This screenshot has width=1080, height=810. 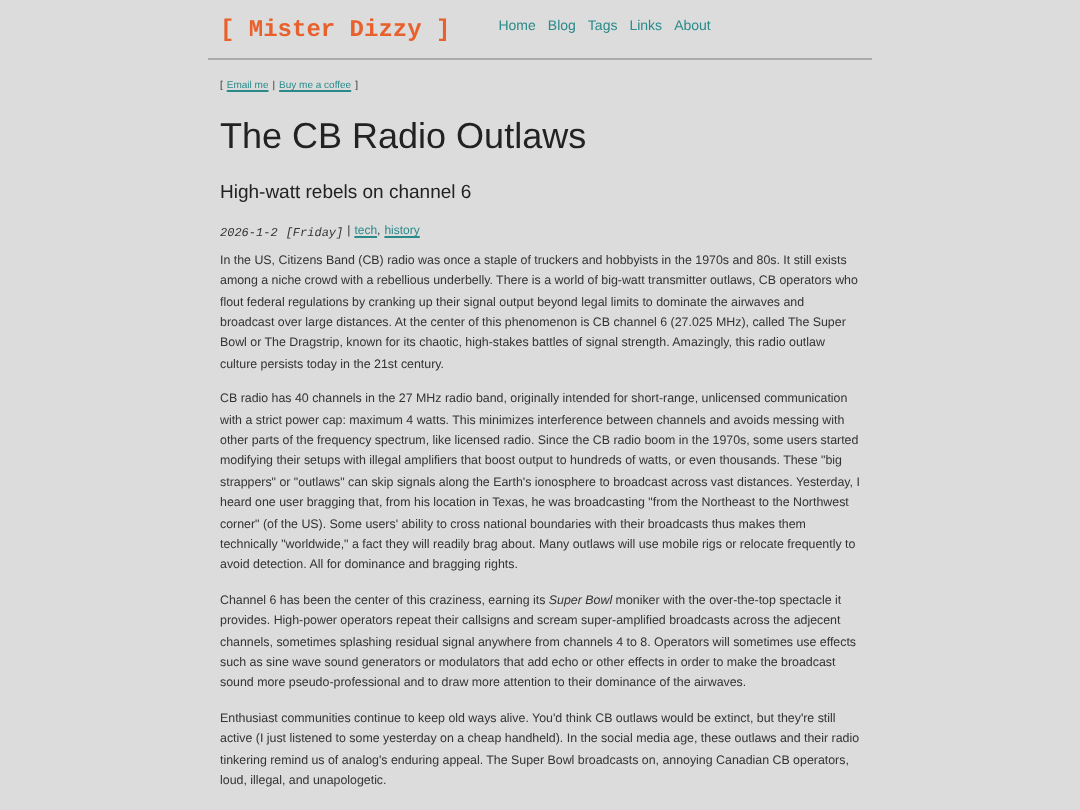 I want to click on article-title: The CB Radio Outlaws, so click(x=404, y=136).